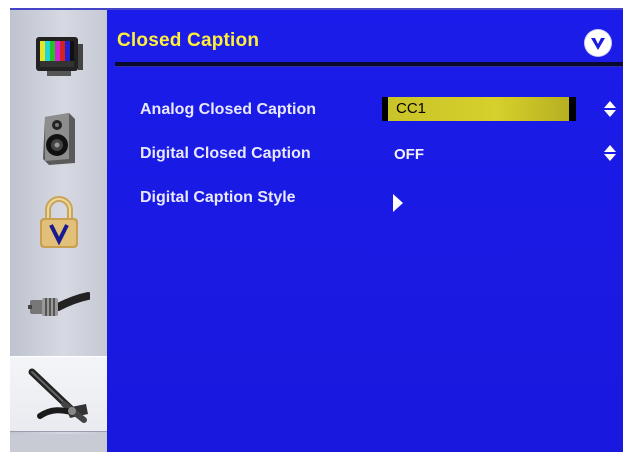 Image resolution: width=633 pixels, height=458 pixels. Describe the element at coordinates (411, 108) in the screenshot. I see `analog-closed-caption-value: CC1` at that location.